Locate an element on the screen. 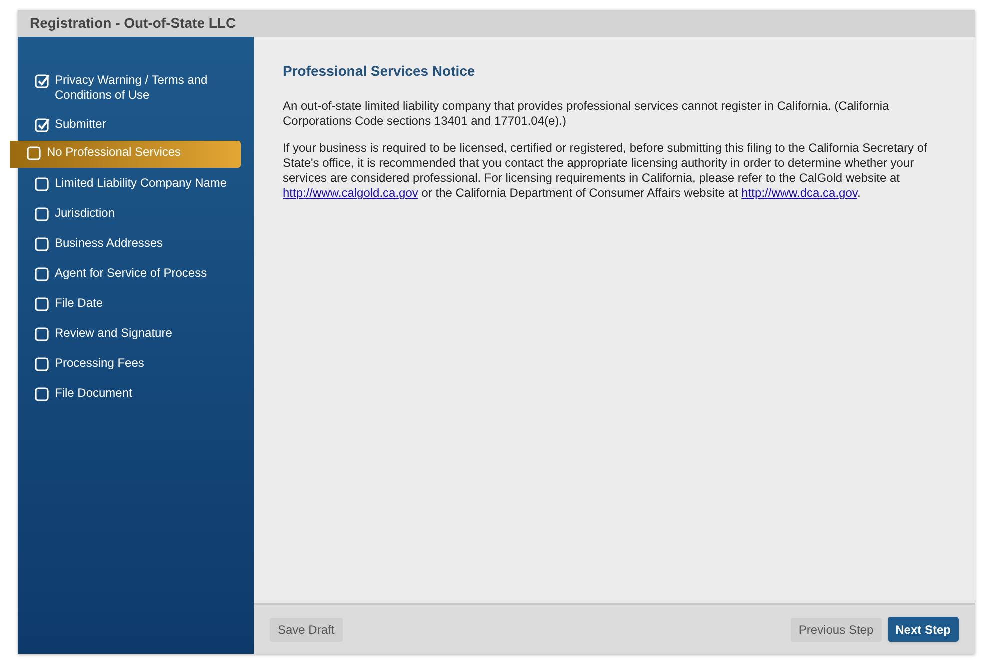 The height and width of the screenshot is (666, 1000). step-label: No Professional Services is located at coordinates (114, 152).